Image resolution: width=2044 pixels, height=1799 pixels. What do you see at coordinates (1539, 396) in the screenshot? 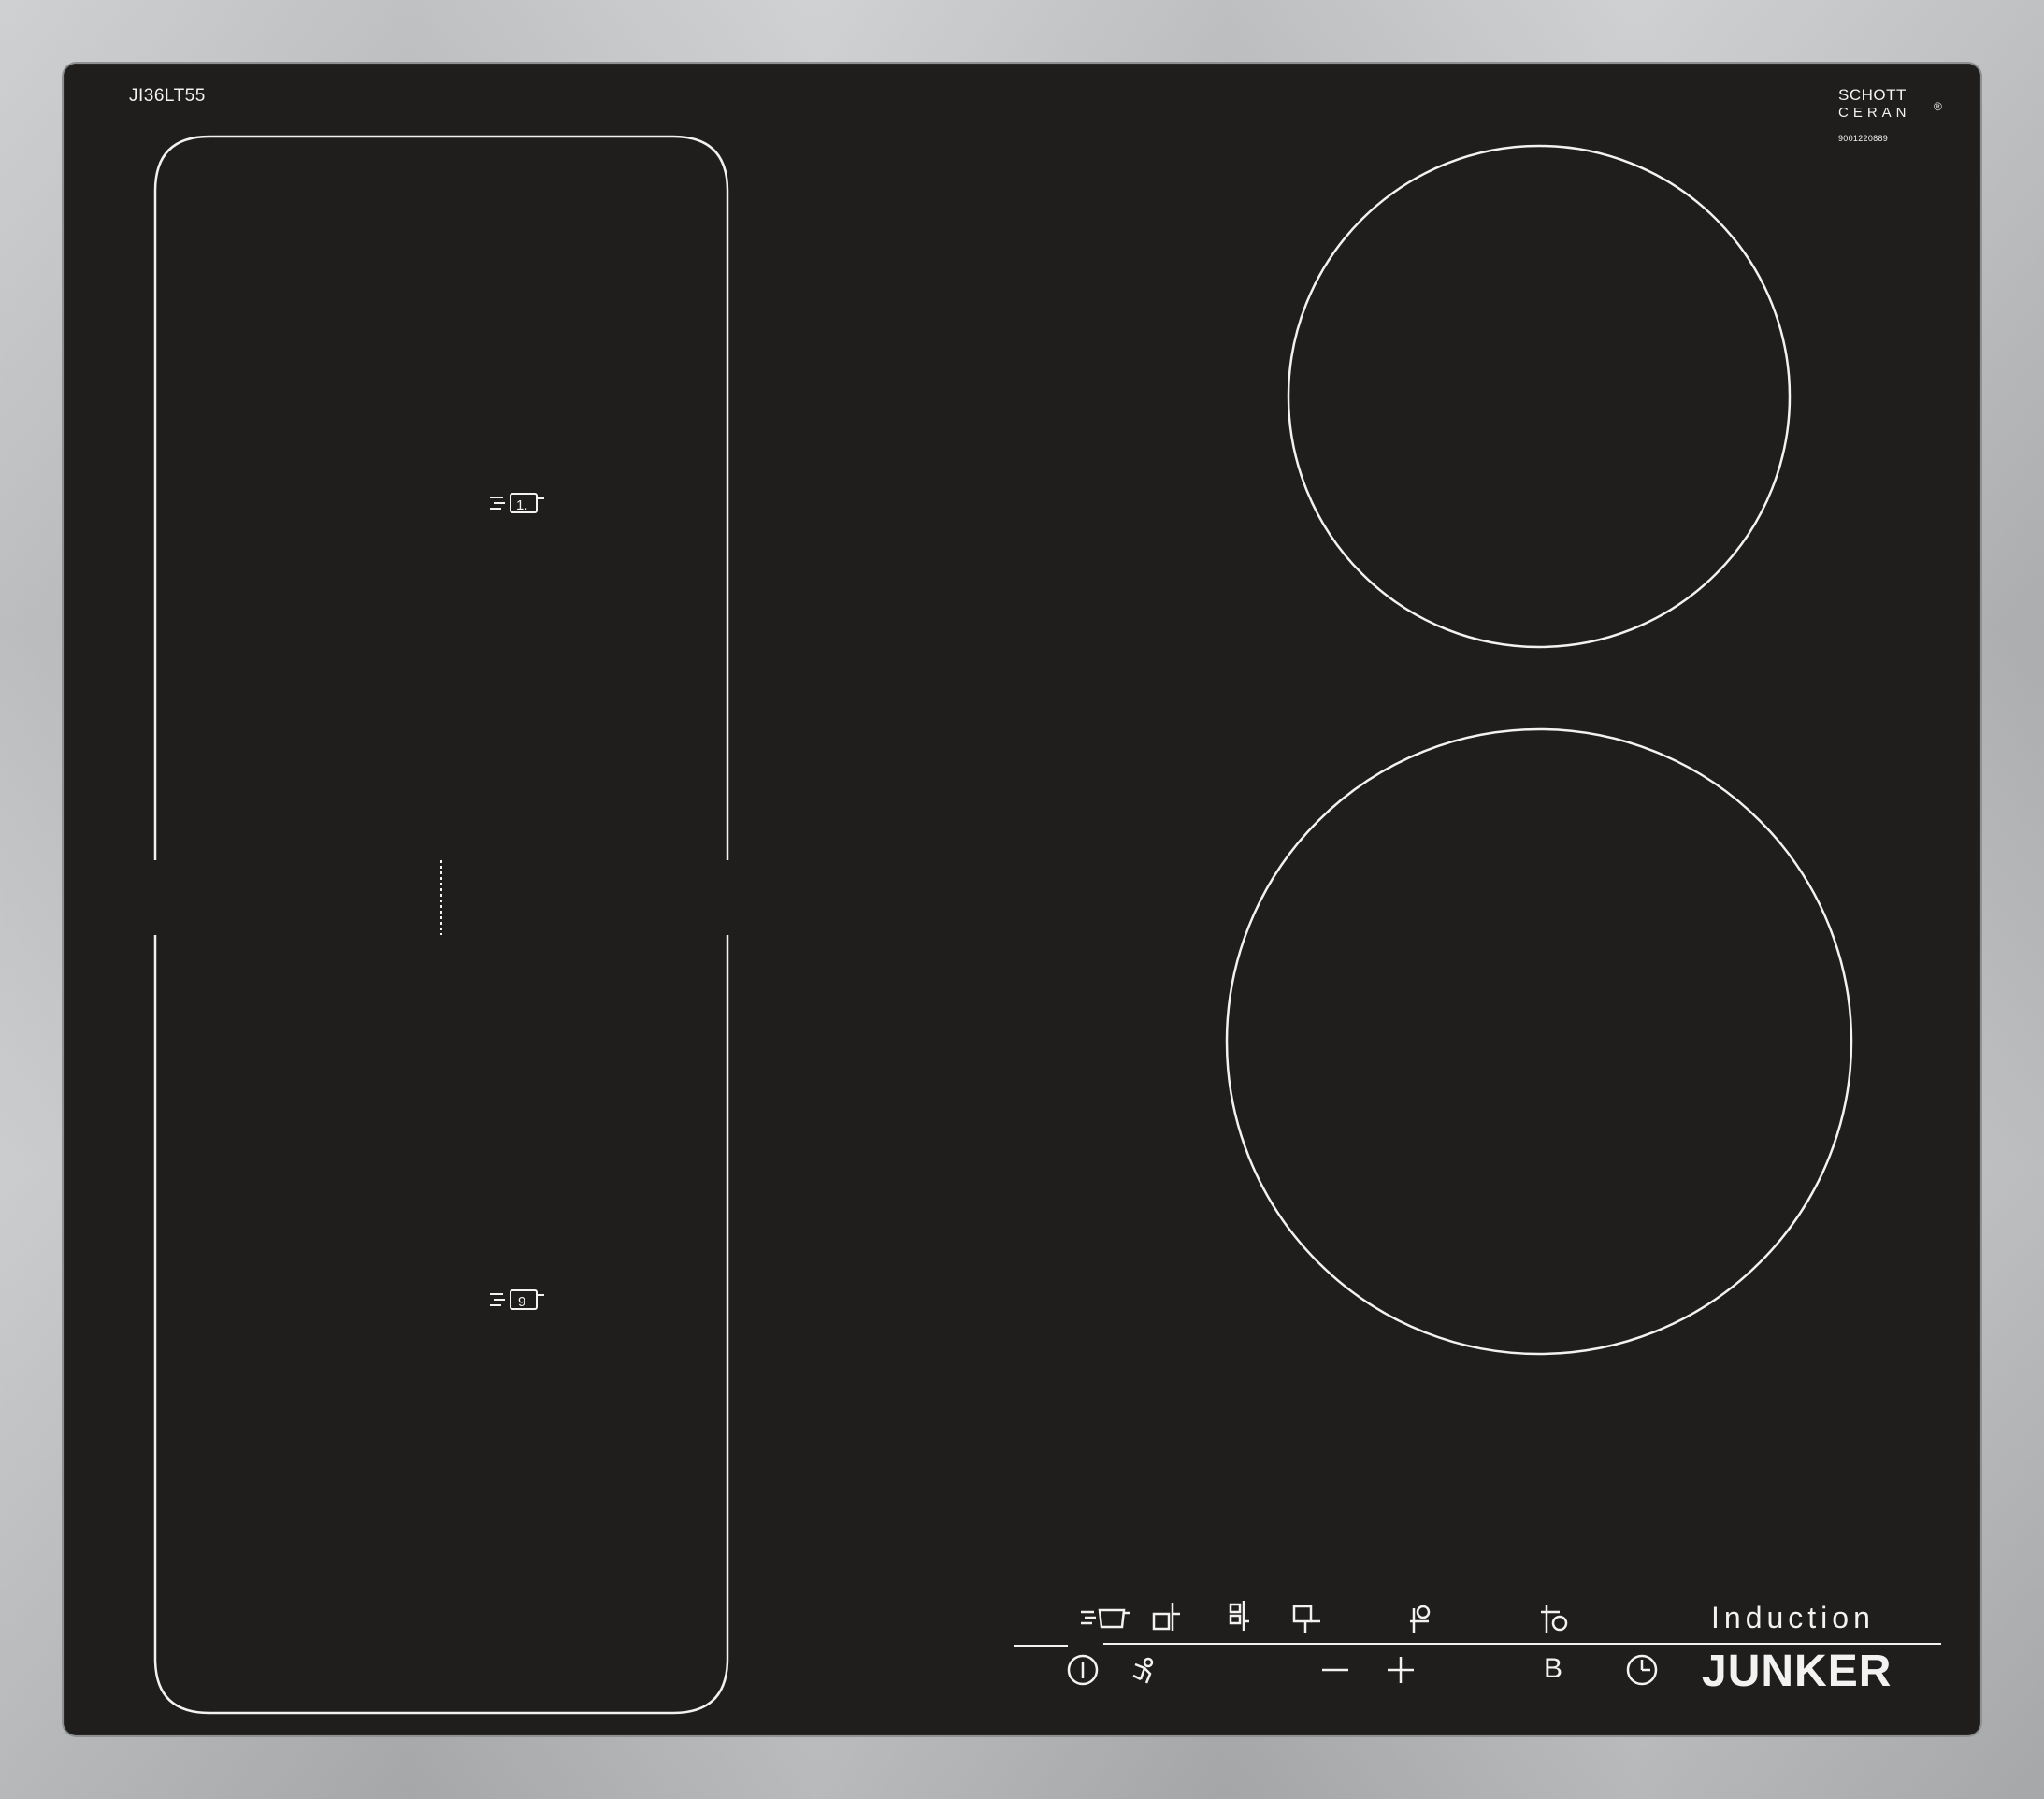
I see `rear-right-cooking-zone` at bounding box center [1539, 396].